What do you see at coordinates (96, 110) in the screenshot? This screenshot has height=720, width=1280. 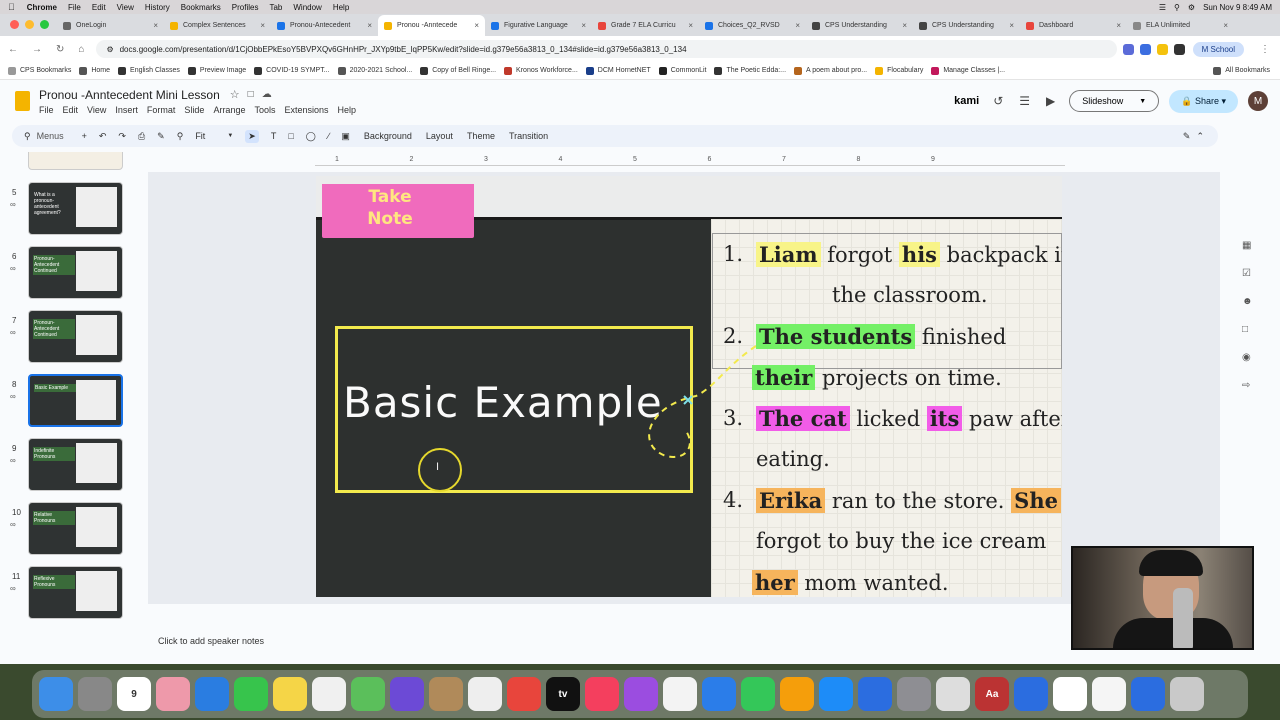 I see `doc-menu-view: View` at bounding box center [96, 110].